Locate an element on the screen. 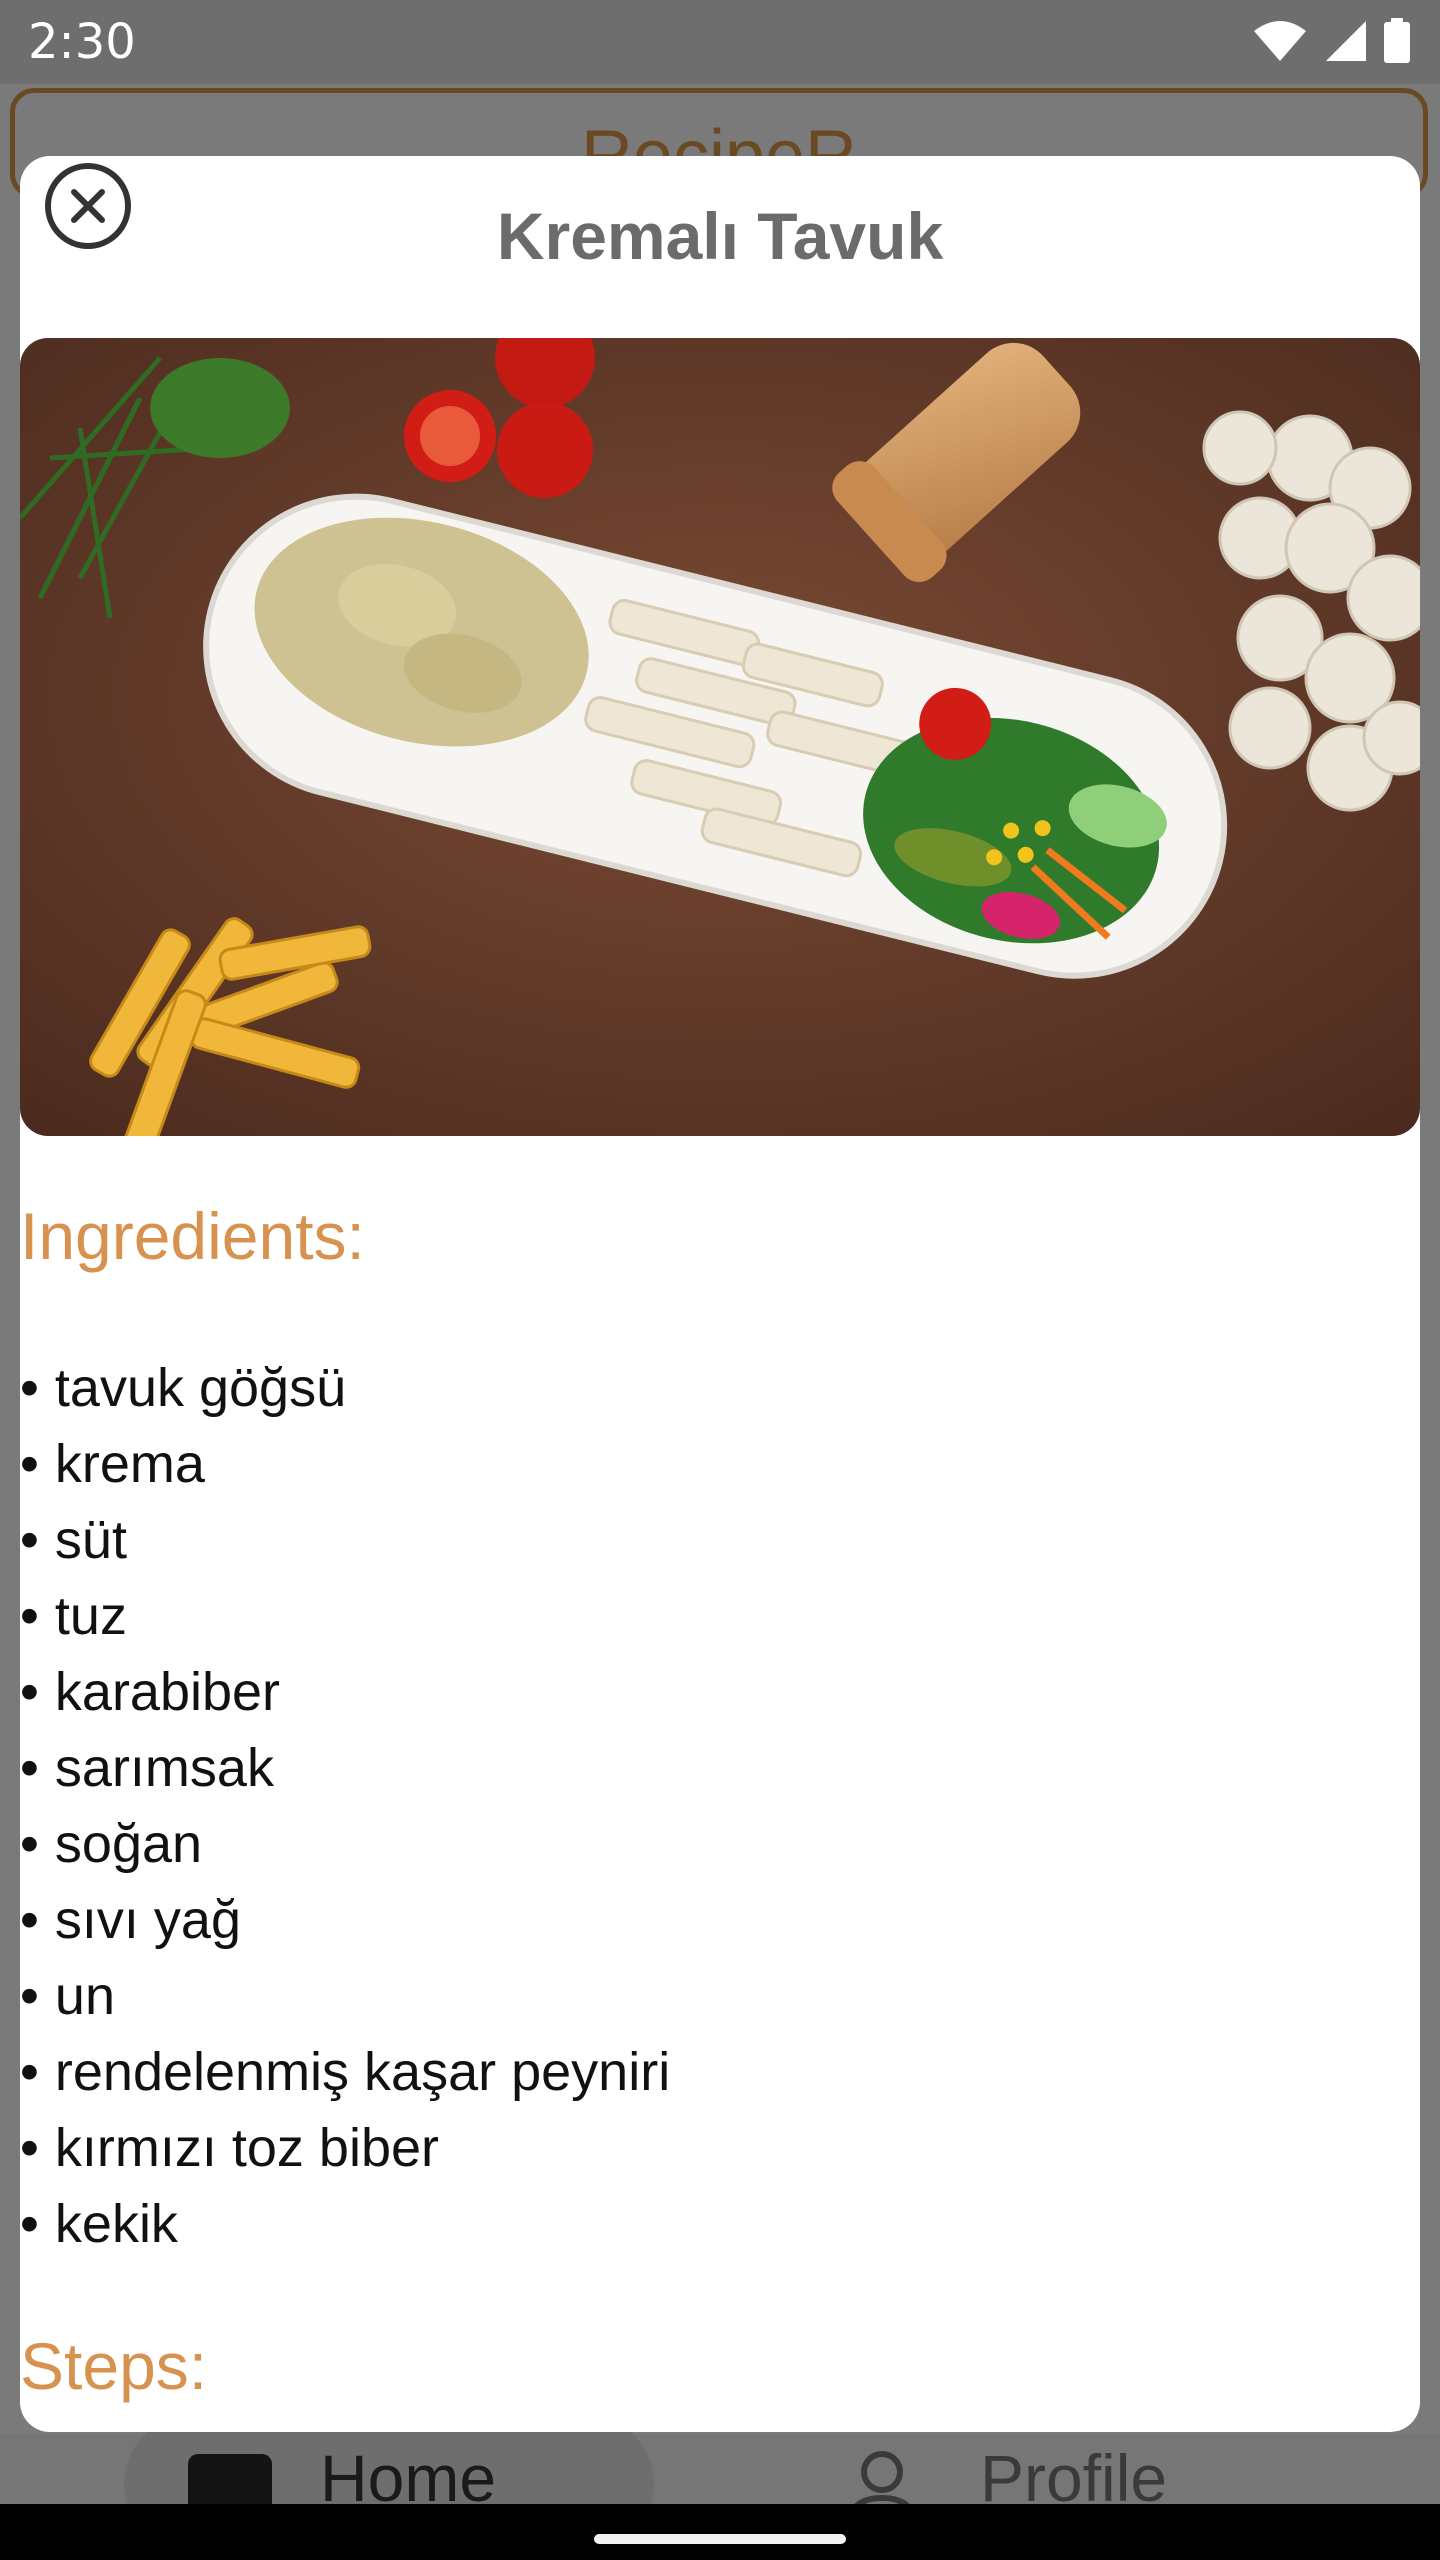 The width and height of the screenshot is (1440, 2560). ingredient-text: sıvı yağ is located at coordinates (147, 1920).